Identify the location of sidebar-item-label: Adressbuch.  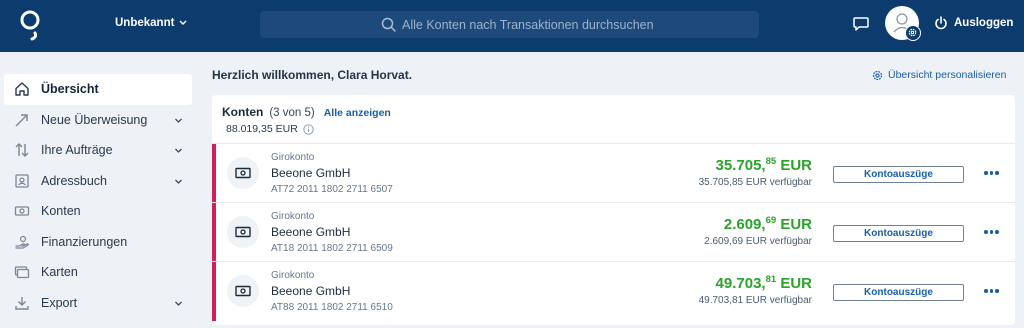
(74, 180).